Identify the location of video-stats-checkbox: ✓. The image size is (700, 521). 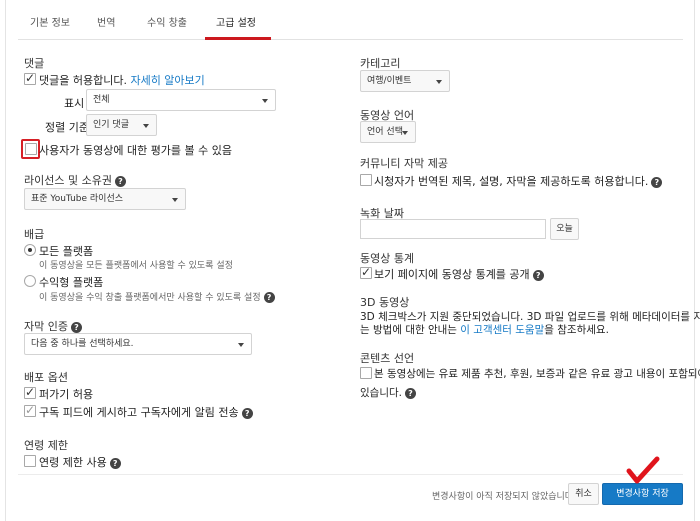
(366, 272).